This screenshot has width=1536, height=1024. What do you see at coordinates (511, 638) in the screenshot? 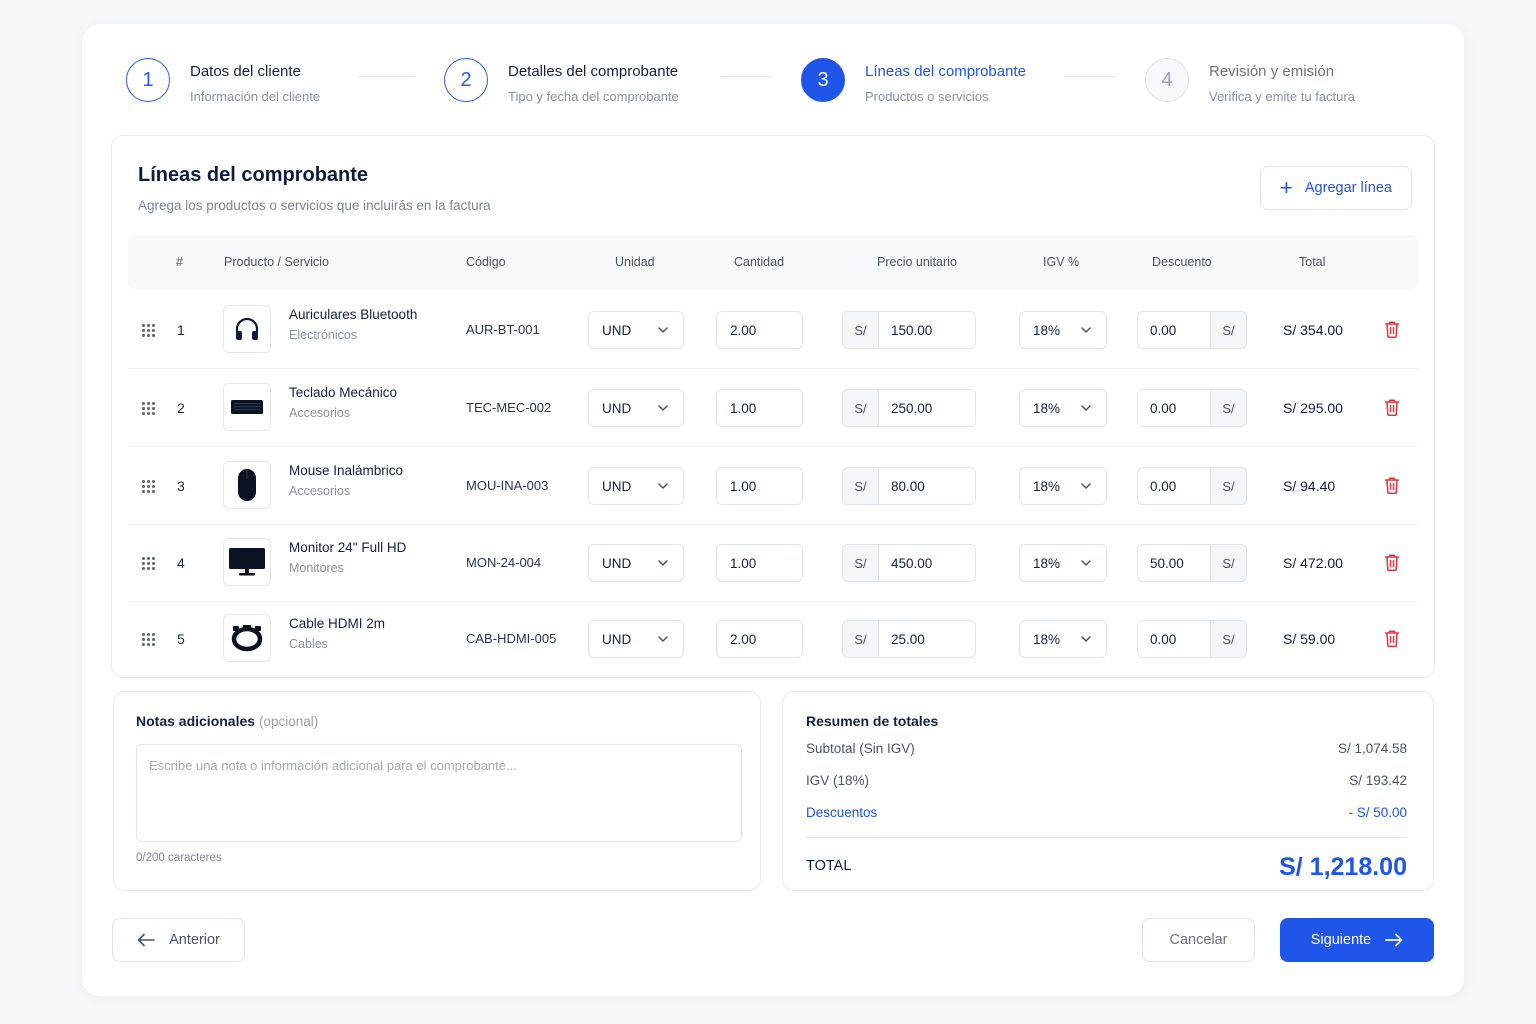
I see `product-code: CAB-HDMI-005` at bounding box center [511, 638].